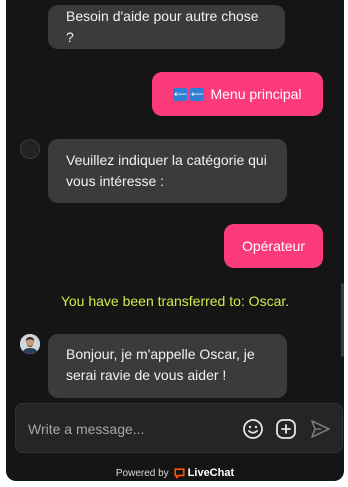  I want to click on message-composer, so click(179, 428).